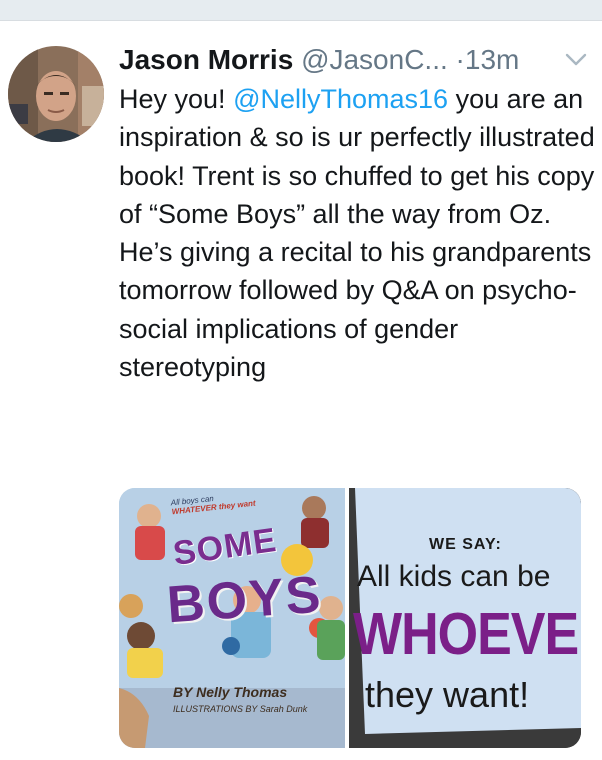 This screenshot has width=602, height=760. I want to click on avatar-photo, so click(56, 94).